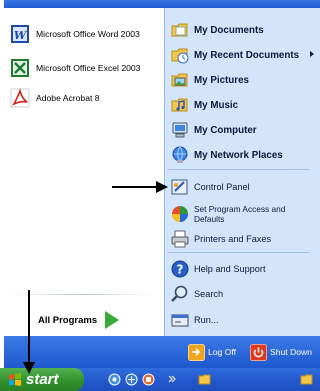  I want to click on help-icon: ?, so click(180, 269).